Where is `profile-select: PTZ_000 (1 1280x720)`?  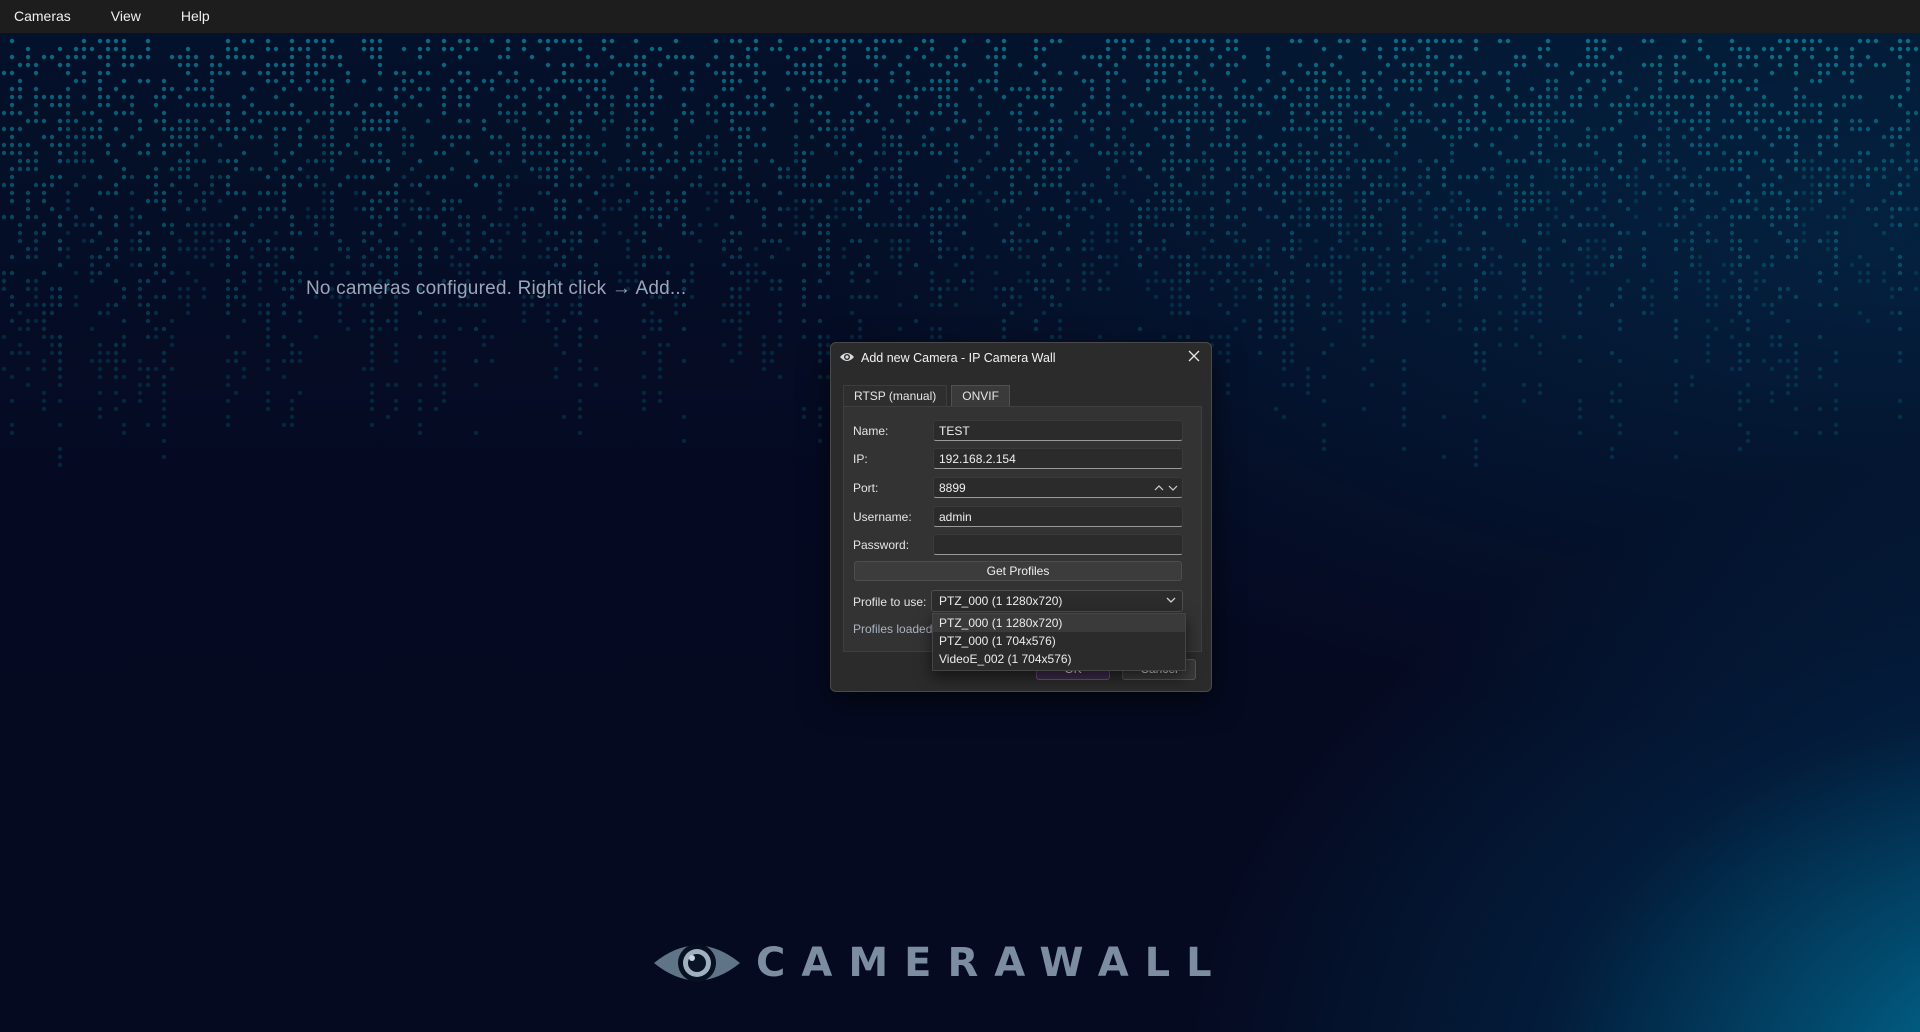 profile-select: PTZ_000 (1 1280x720) is located at coordinates (1057, 601).